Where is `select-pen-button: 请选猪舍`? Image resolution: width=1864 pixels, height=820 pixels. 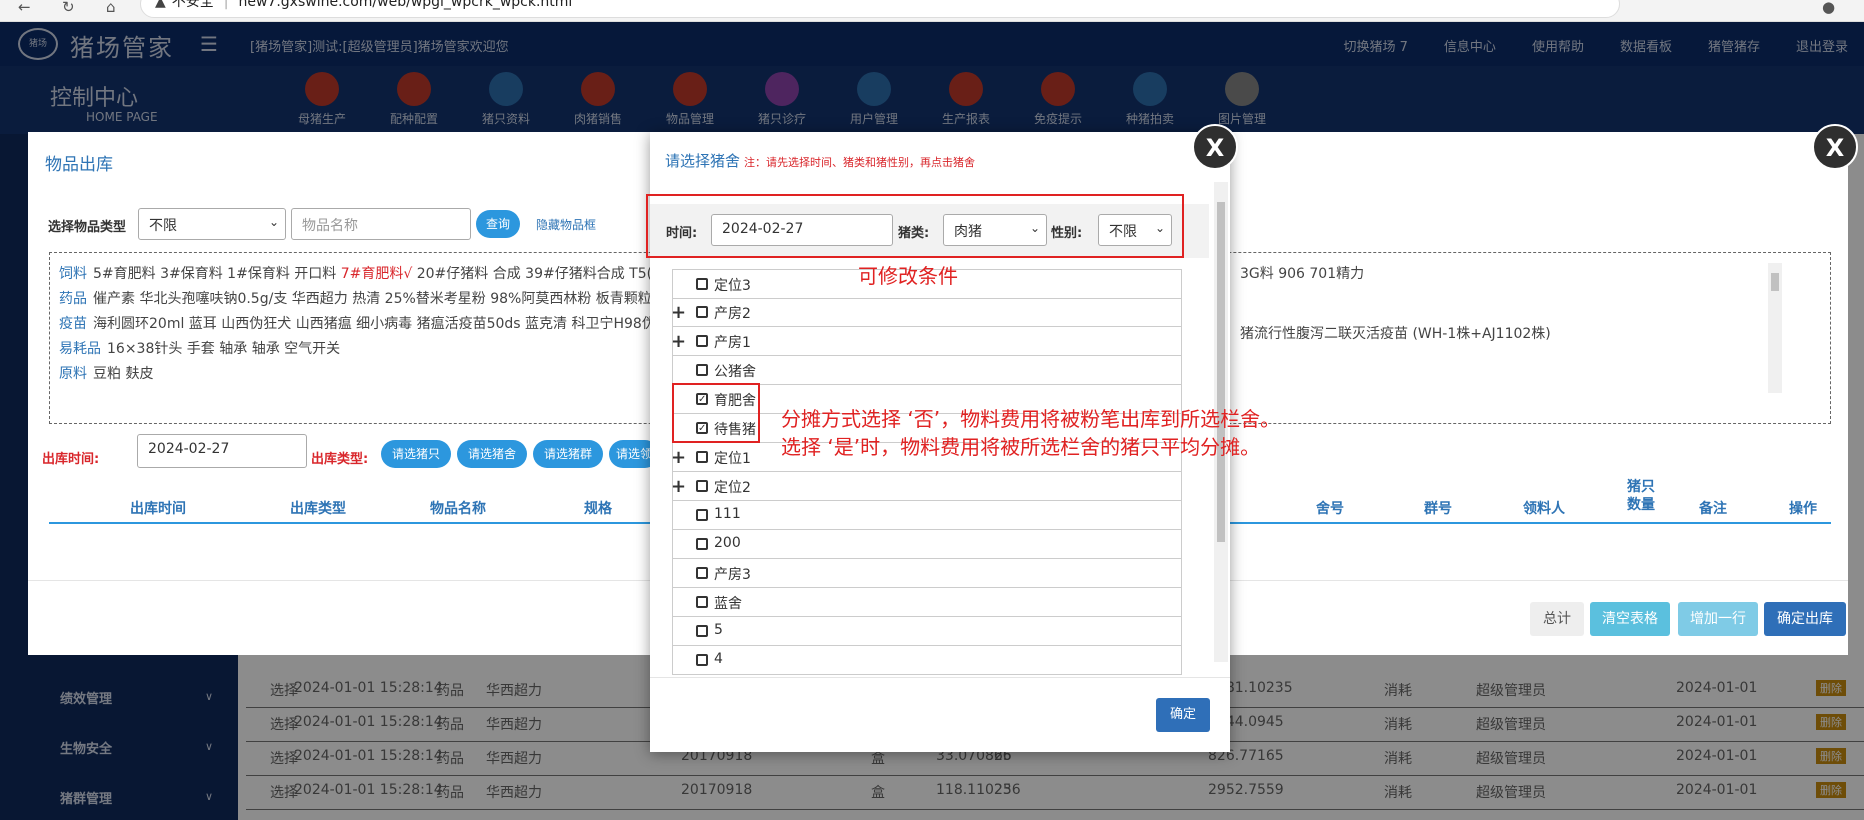
select-pen-button: 请选猪舍 is located at coordinates (492, 454).